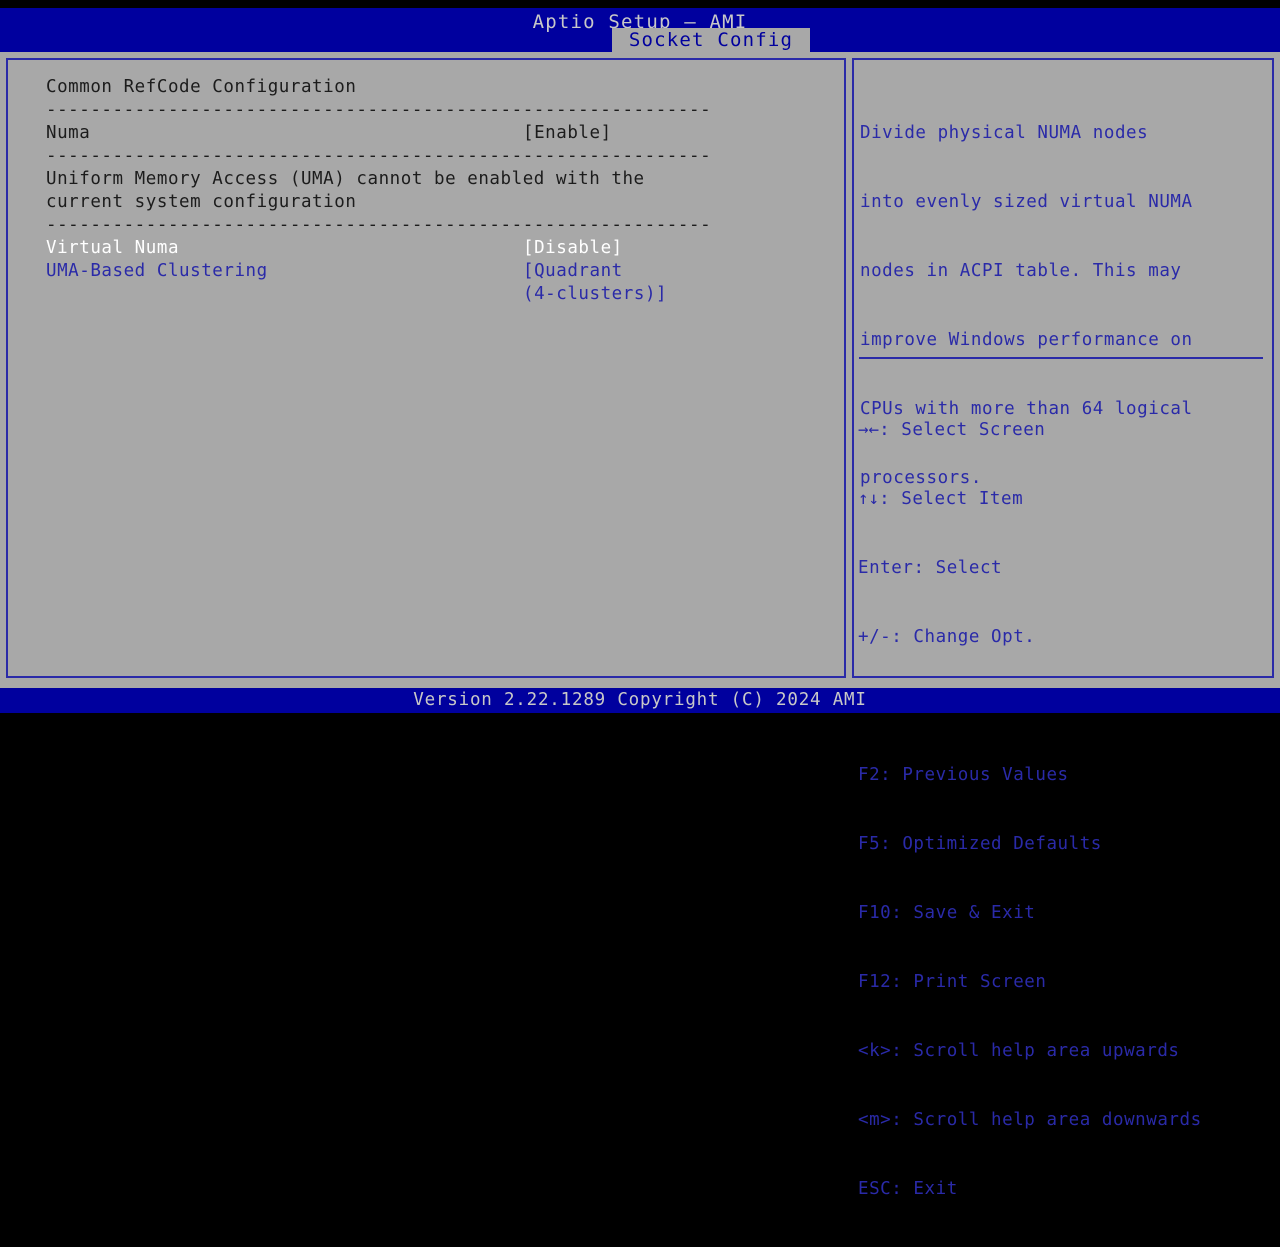 Image resolution: width=1280 pixels, height=1247 pixels. I want to click on key-legend-item-select-screen: →←: Select Screen, so click(1065, 430).